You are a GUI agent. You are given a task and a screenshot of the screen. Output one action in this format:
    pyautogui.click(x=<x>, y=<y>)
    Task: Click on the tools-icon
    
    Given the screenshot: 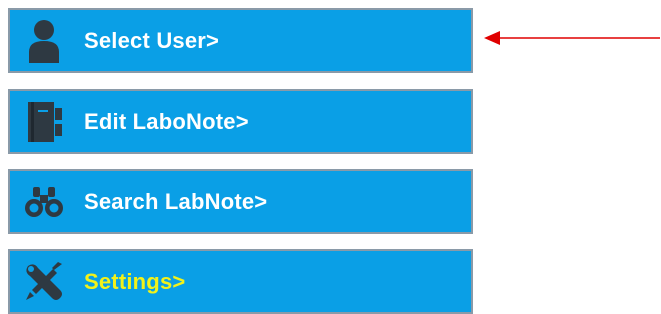 What is the action you would take?
    pyautogui.click(x=44, y=282)
    